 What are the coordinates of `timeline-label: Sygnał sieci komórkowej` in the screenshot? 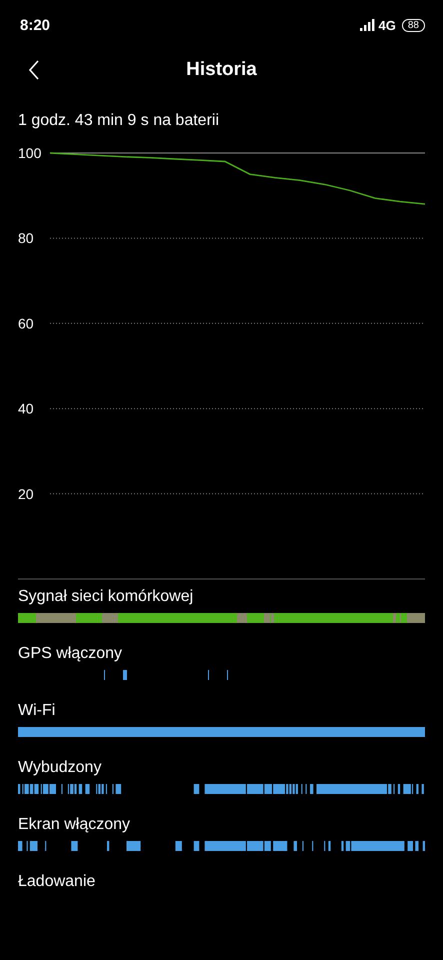 It's located at (106, 597).